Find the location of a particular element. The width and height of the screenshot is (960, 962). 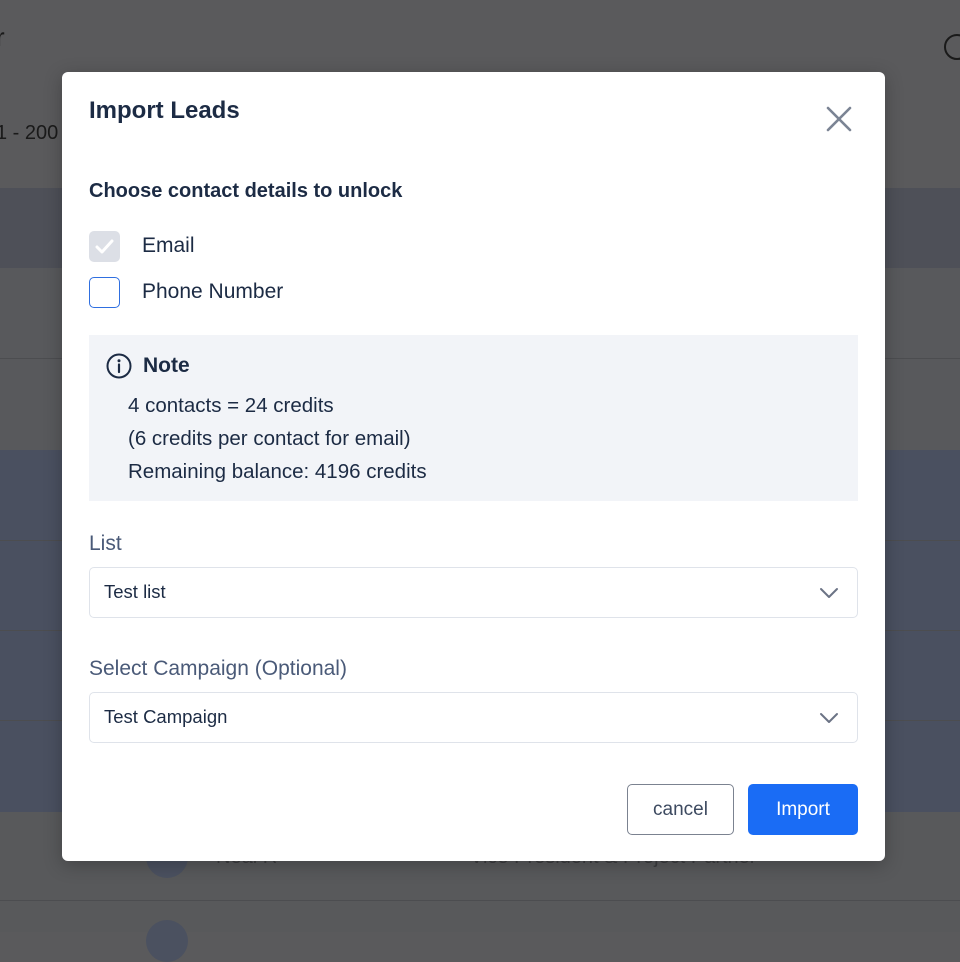

campaign-select: Test Campaign is located at coordinates (473, 717).